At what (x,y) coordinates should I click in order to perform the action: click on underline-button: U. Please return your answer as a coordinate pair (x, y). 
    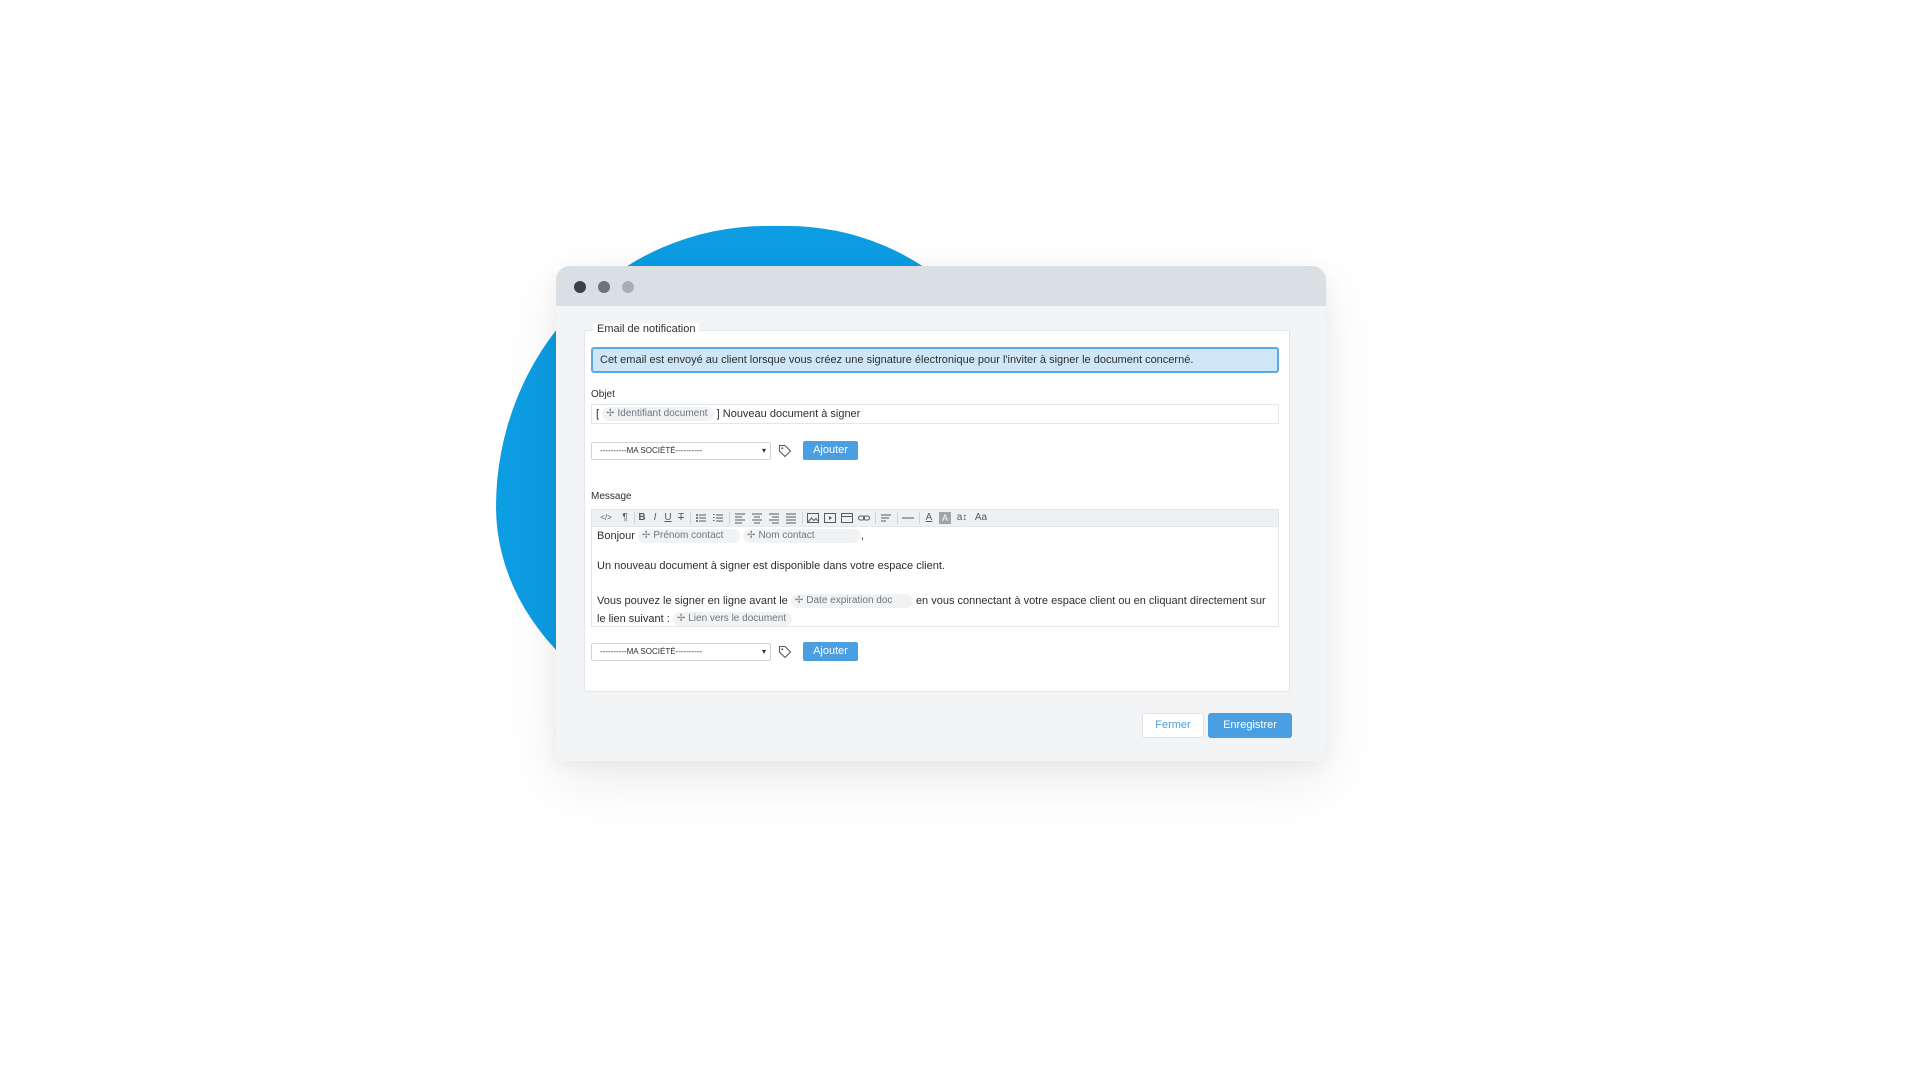
    Looking at the image, I should click on (668, 518).